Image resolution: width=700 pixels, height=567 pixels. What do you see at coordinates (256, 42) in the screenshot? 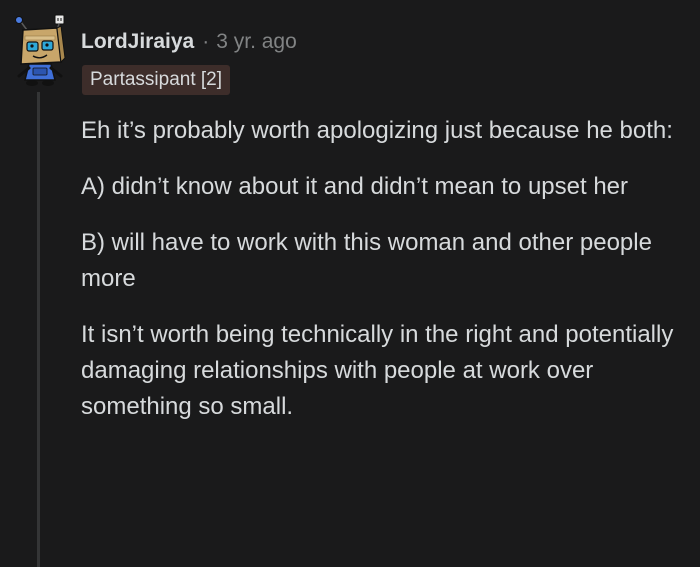
I see `timestamp-link: 3 yr. ago` at bounding box center [256, 42].